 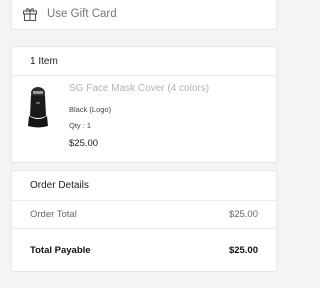 I want to click on order-total-value: $25.00, so click(x=243, y=214).